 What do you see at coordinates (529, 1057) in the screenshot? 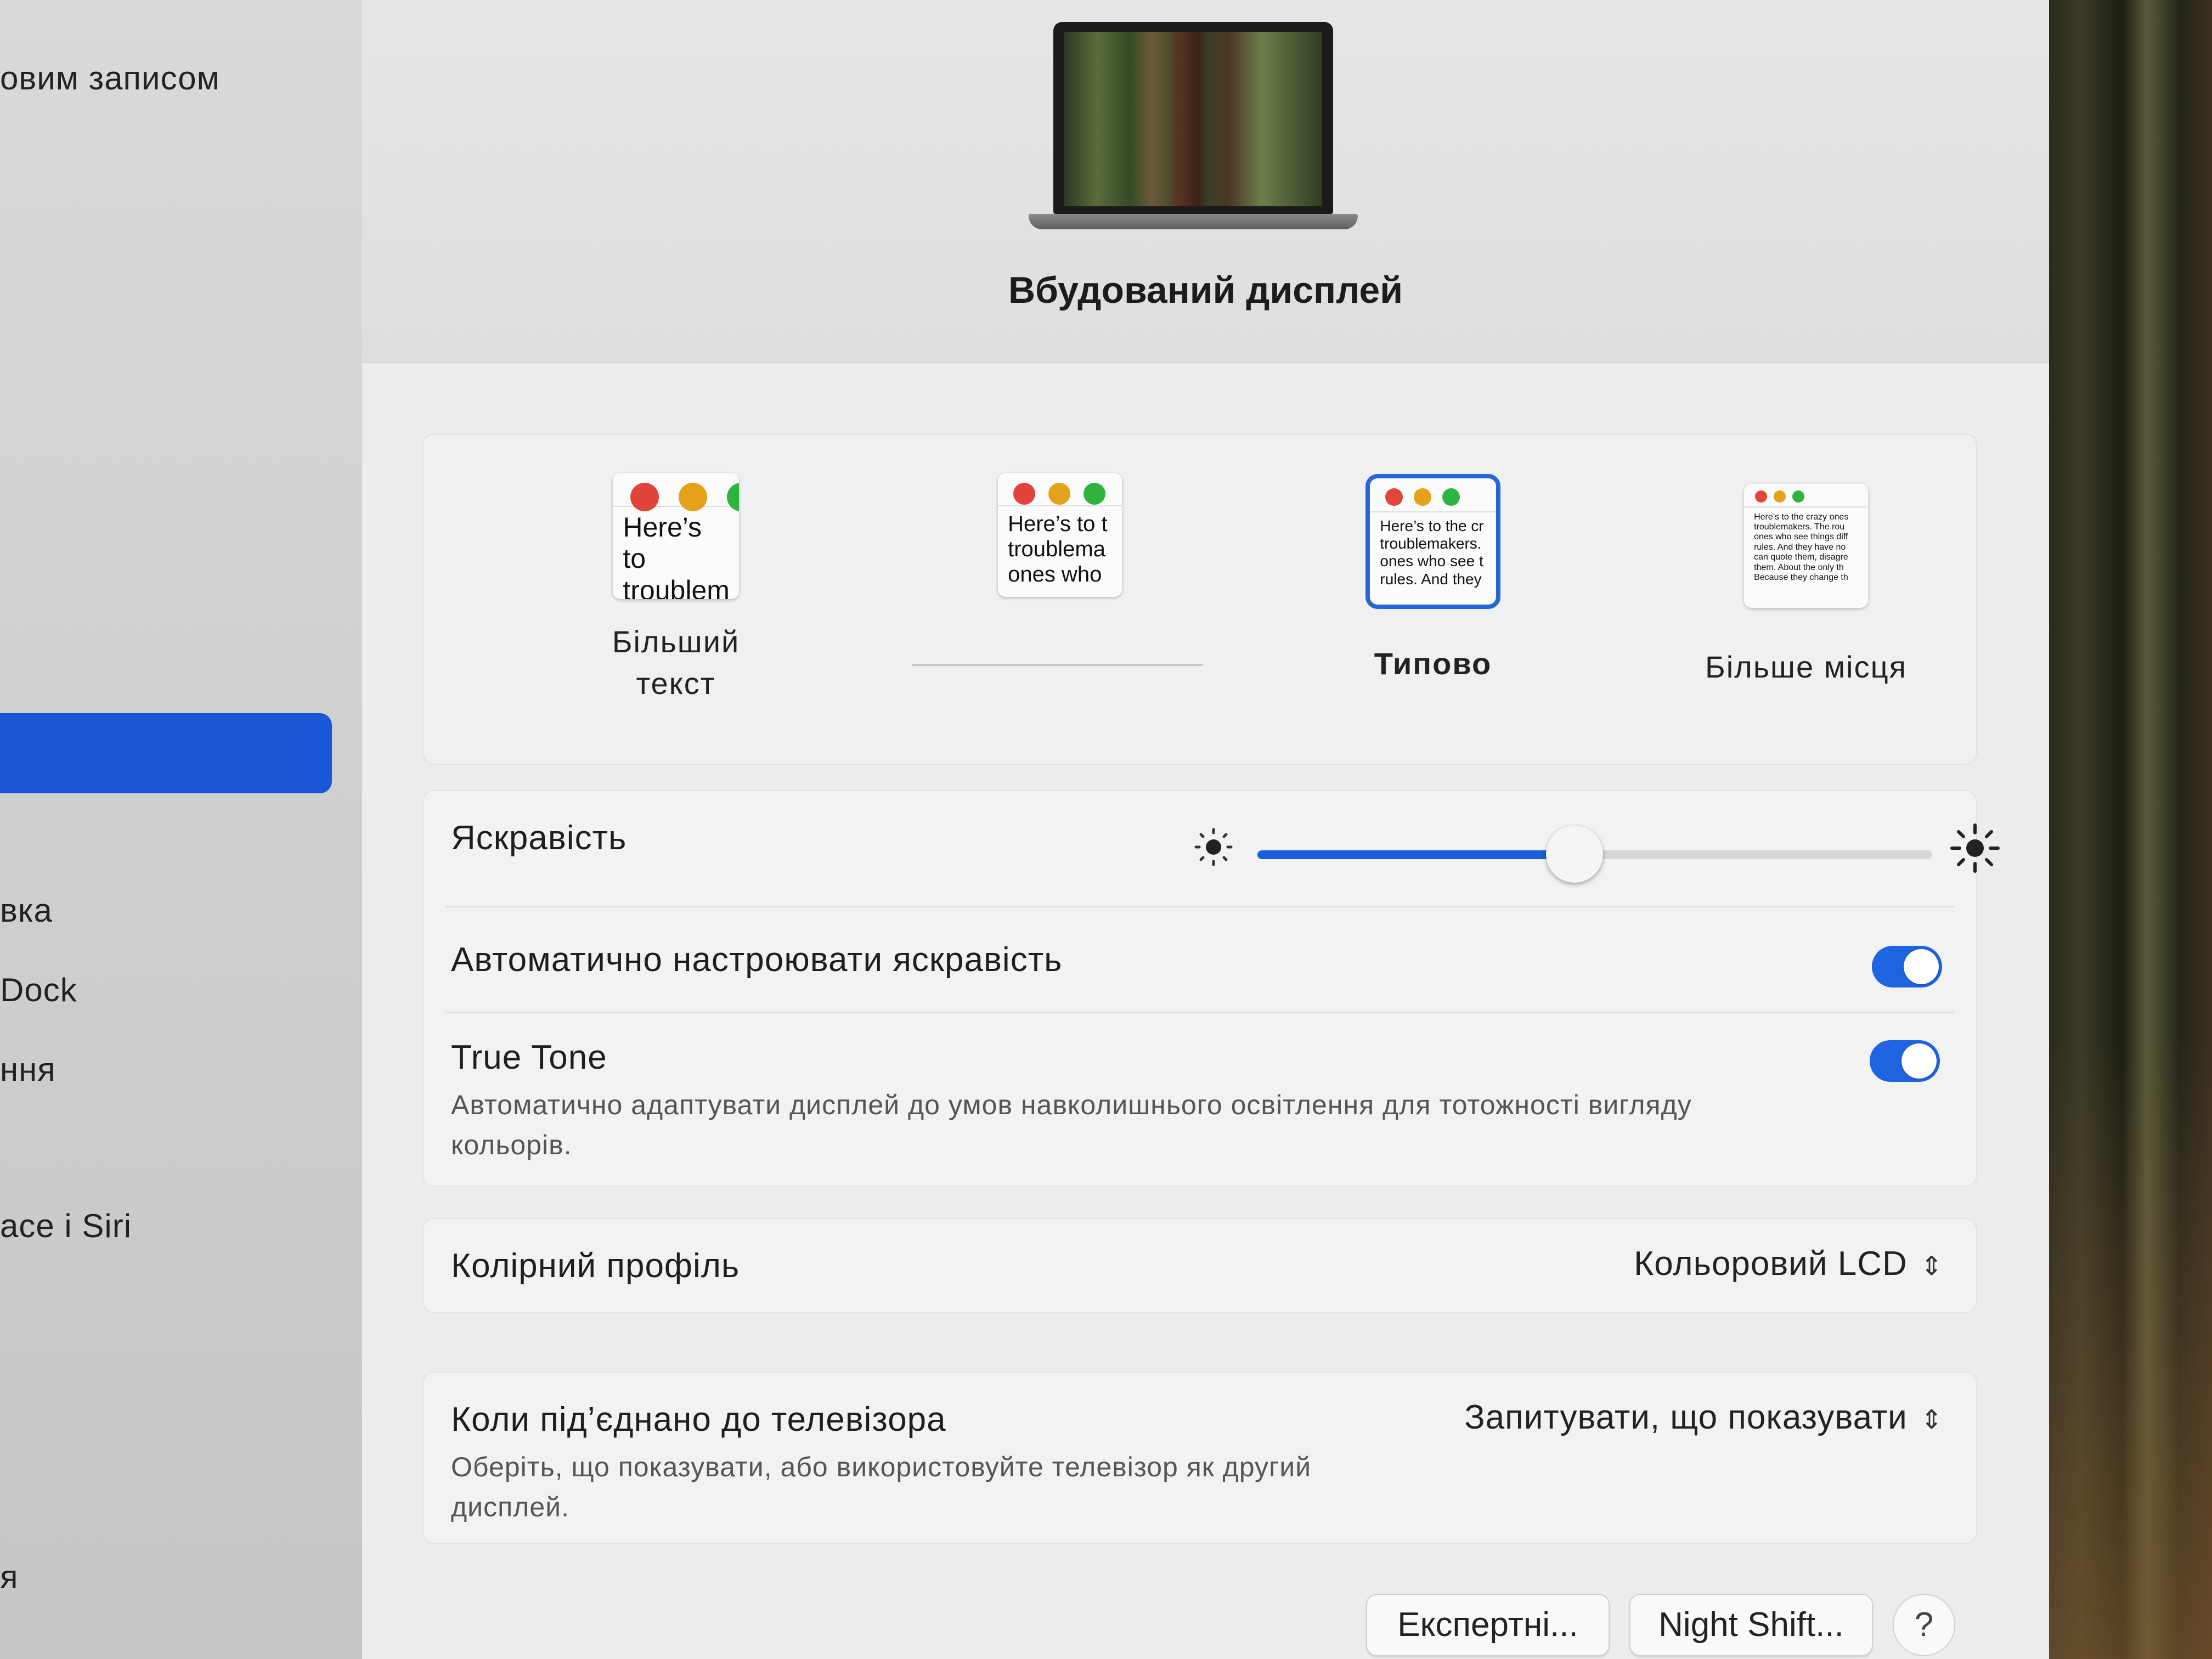
I see `true-tone-label: True Tone` at bounding box center [529, 1057].